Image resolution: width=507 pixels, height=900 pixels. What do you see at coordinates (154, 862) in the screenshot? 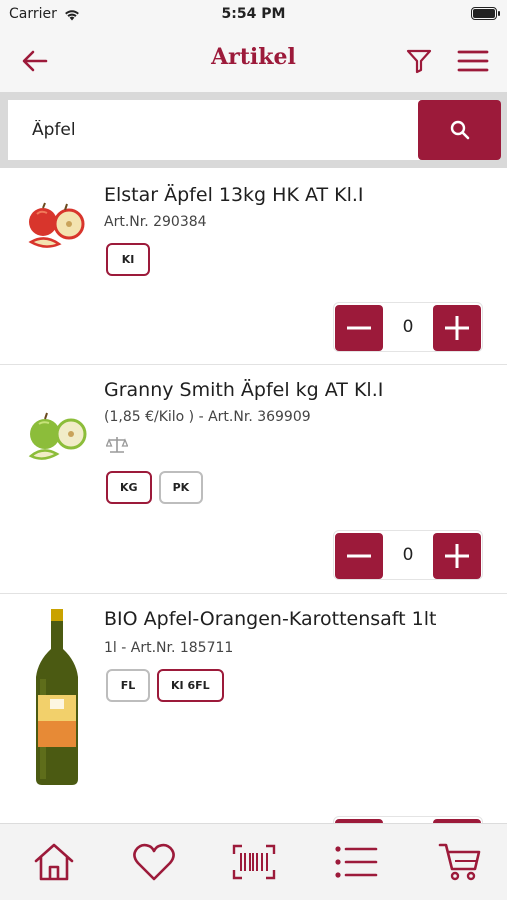
I see `heart-icon` at bounding box center [154, 862].